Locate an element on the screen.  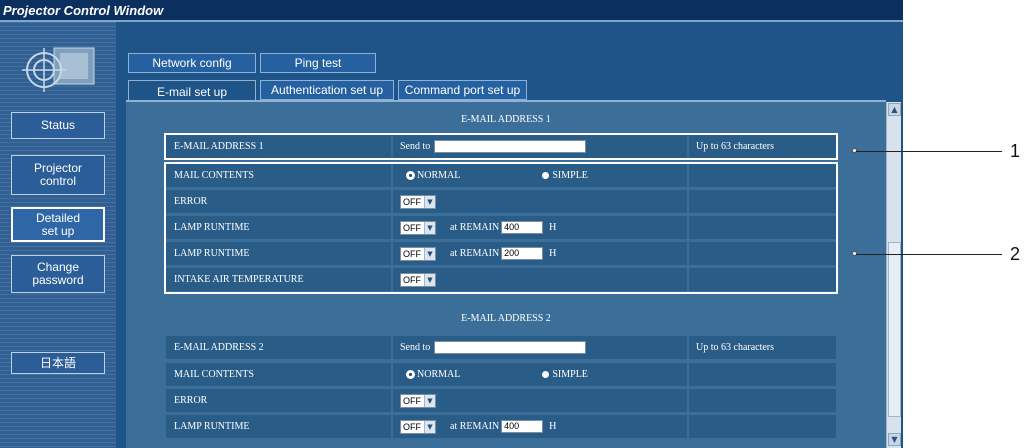
email2-lamp1-hours-input: 400 is located at coordinates (522, 426).